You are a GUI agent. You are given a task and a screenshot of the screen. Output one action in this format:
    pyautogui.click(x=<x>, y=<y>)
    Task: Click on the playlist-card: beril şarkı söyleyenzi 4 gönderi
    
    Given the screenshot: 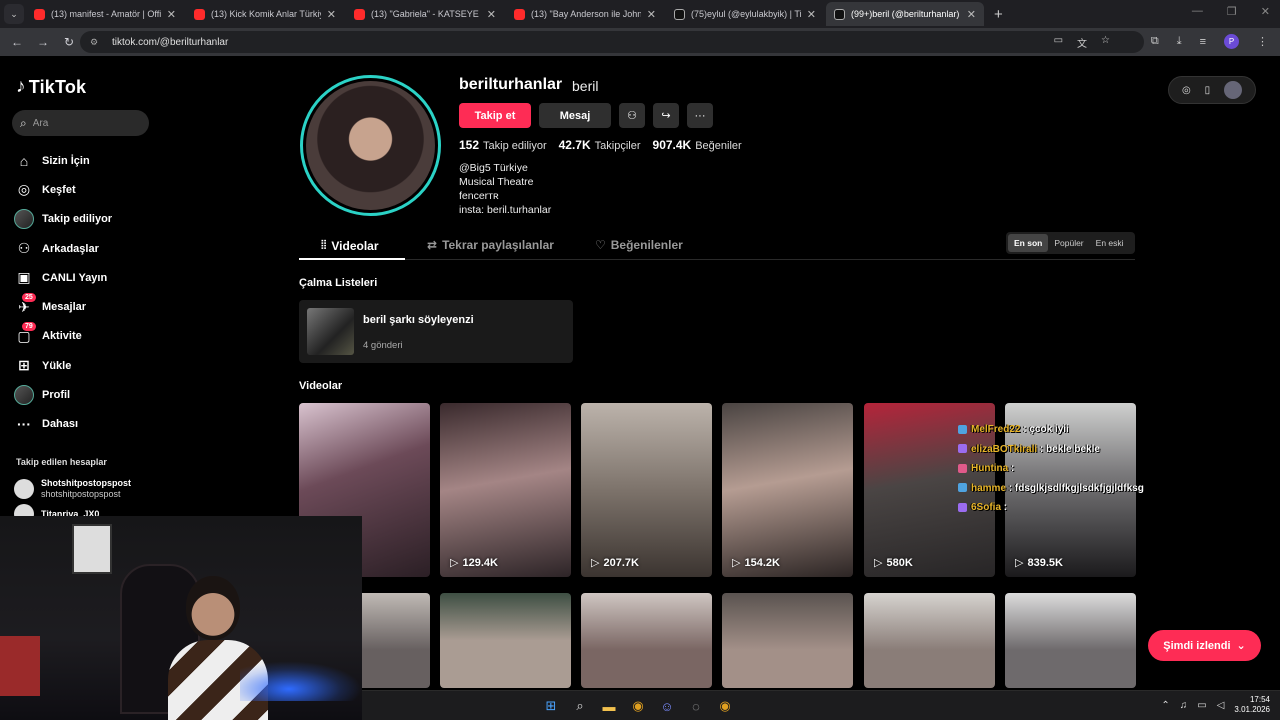 What is the action you would take?
    pyautogui.click(x=436, y=331)
    